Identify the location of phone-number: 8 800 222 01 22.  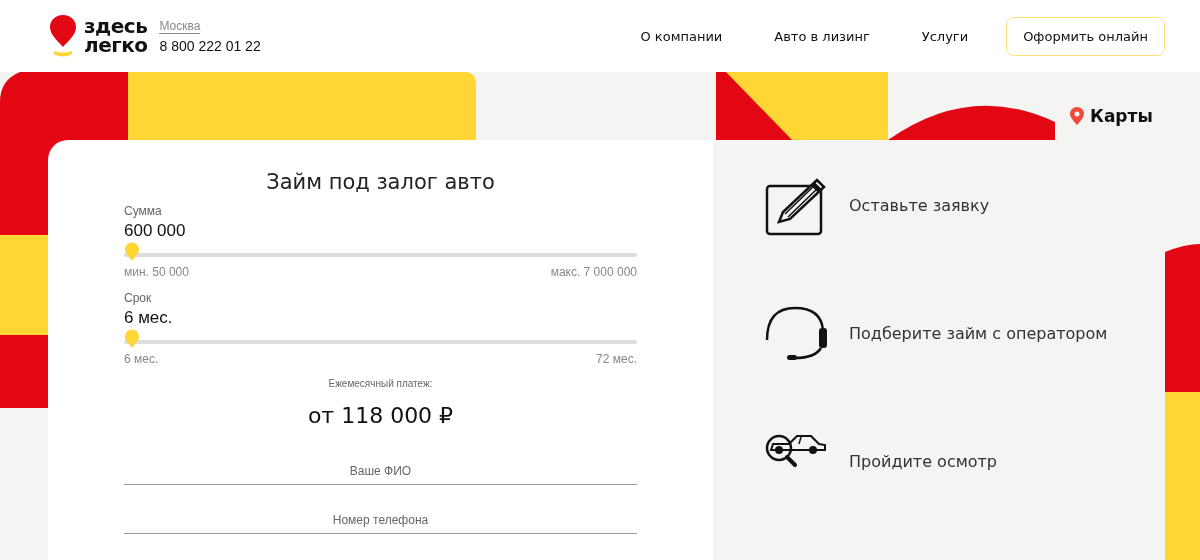
(210, 45).